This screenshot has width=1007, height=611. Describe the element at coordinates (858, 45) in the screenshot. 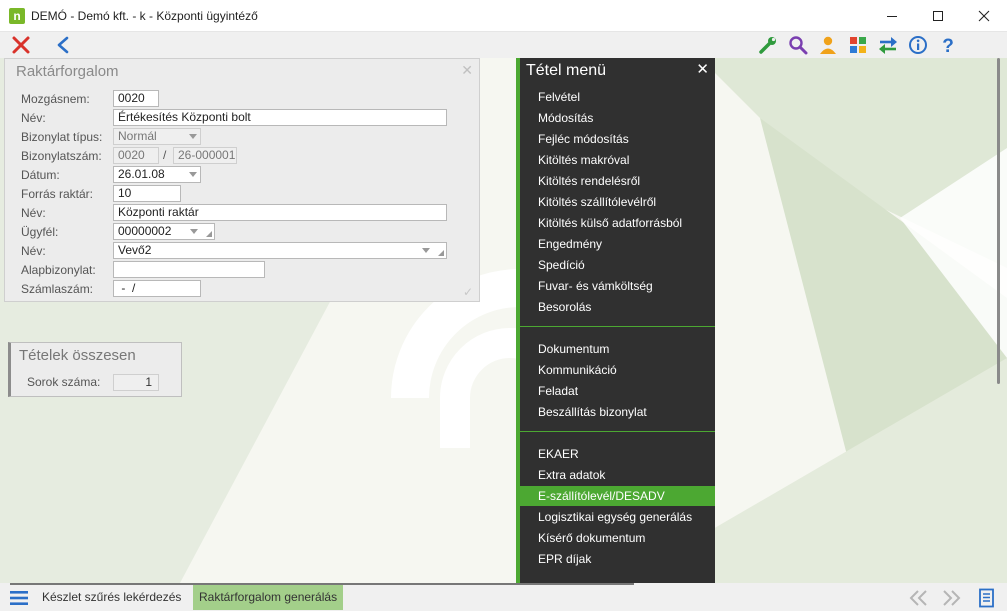

I see `apps-icon` at that location.